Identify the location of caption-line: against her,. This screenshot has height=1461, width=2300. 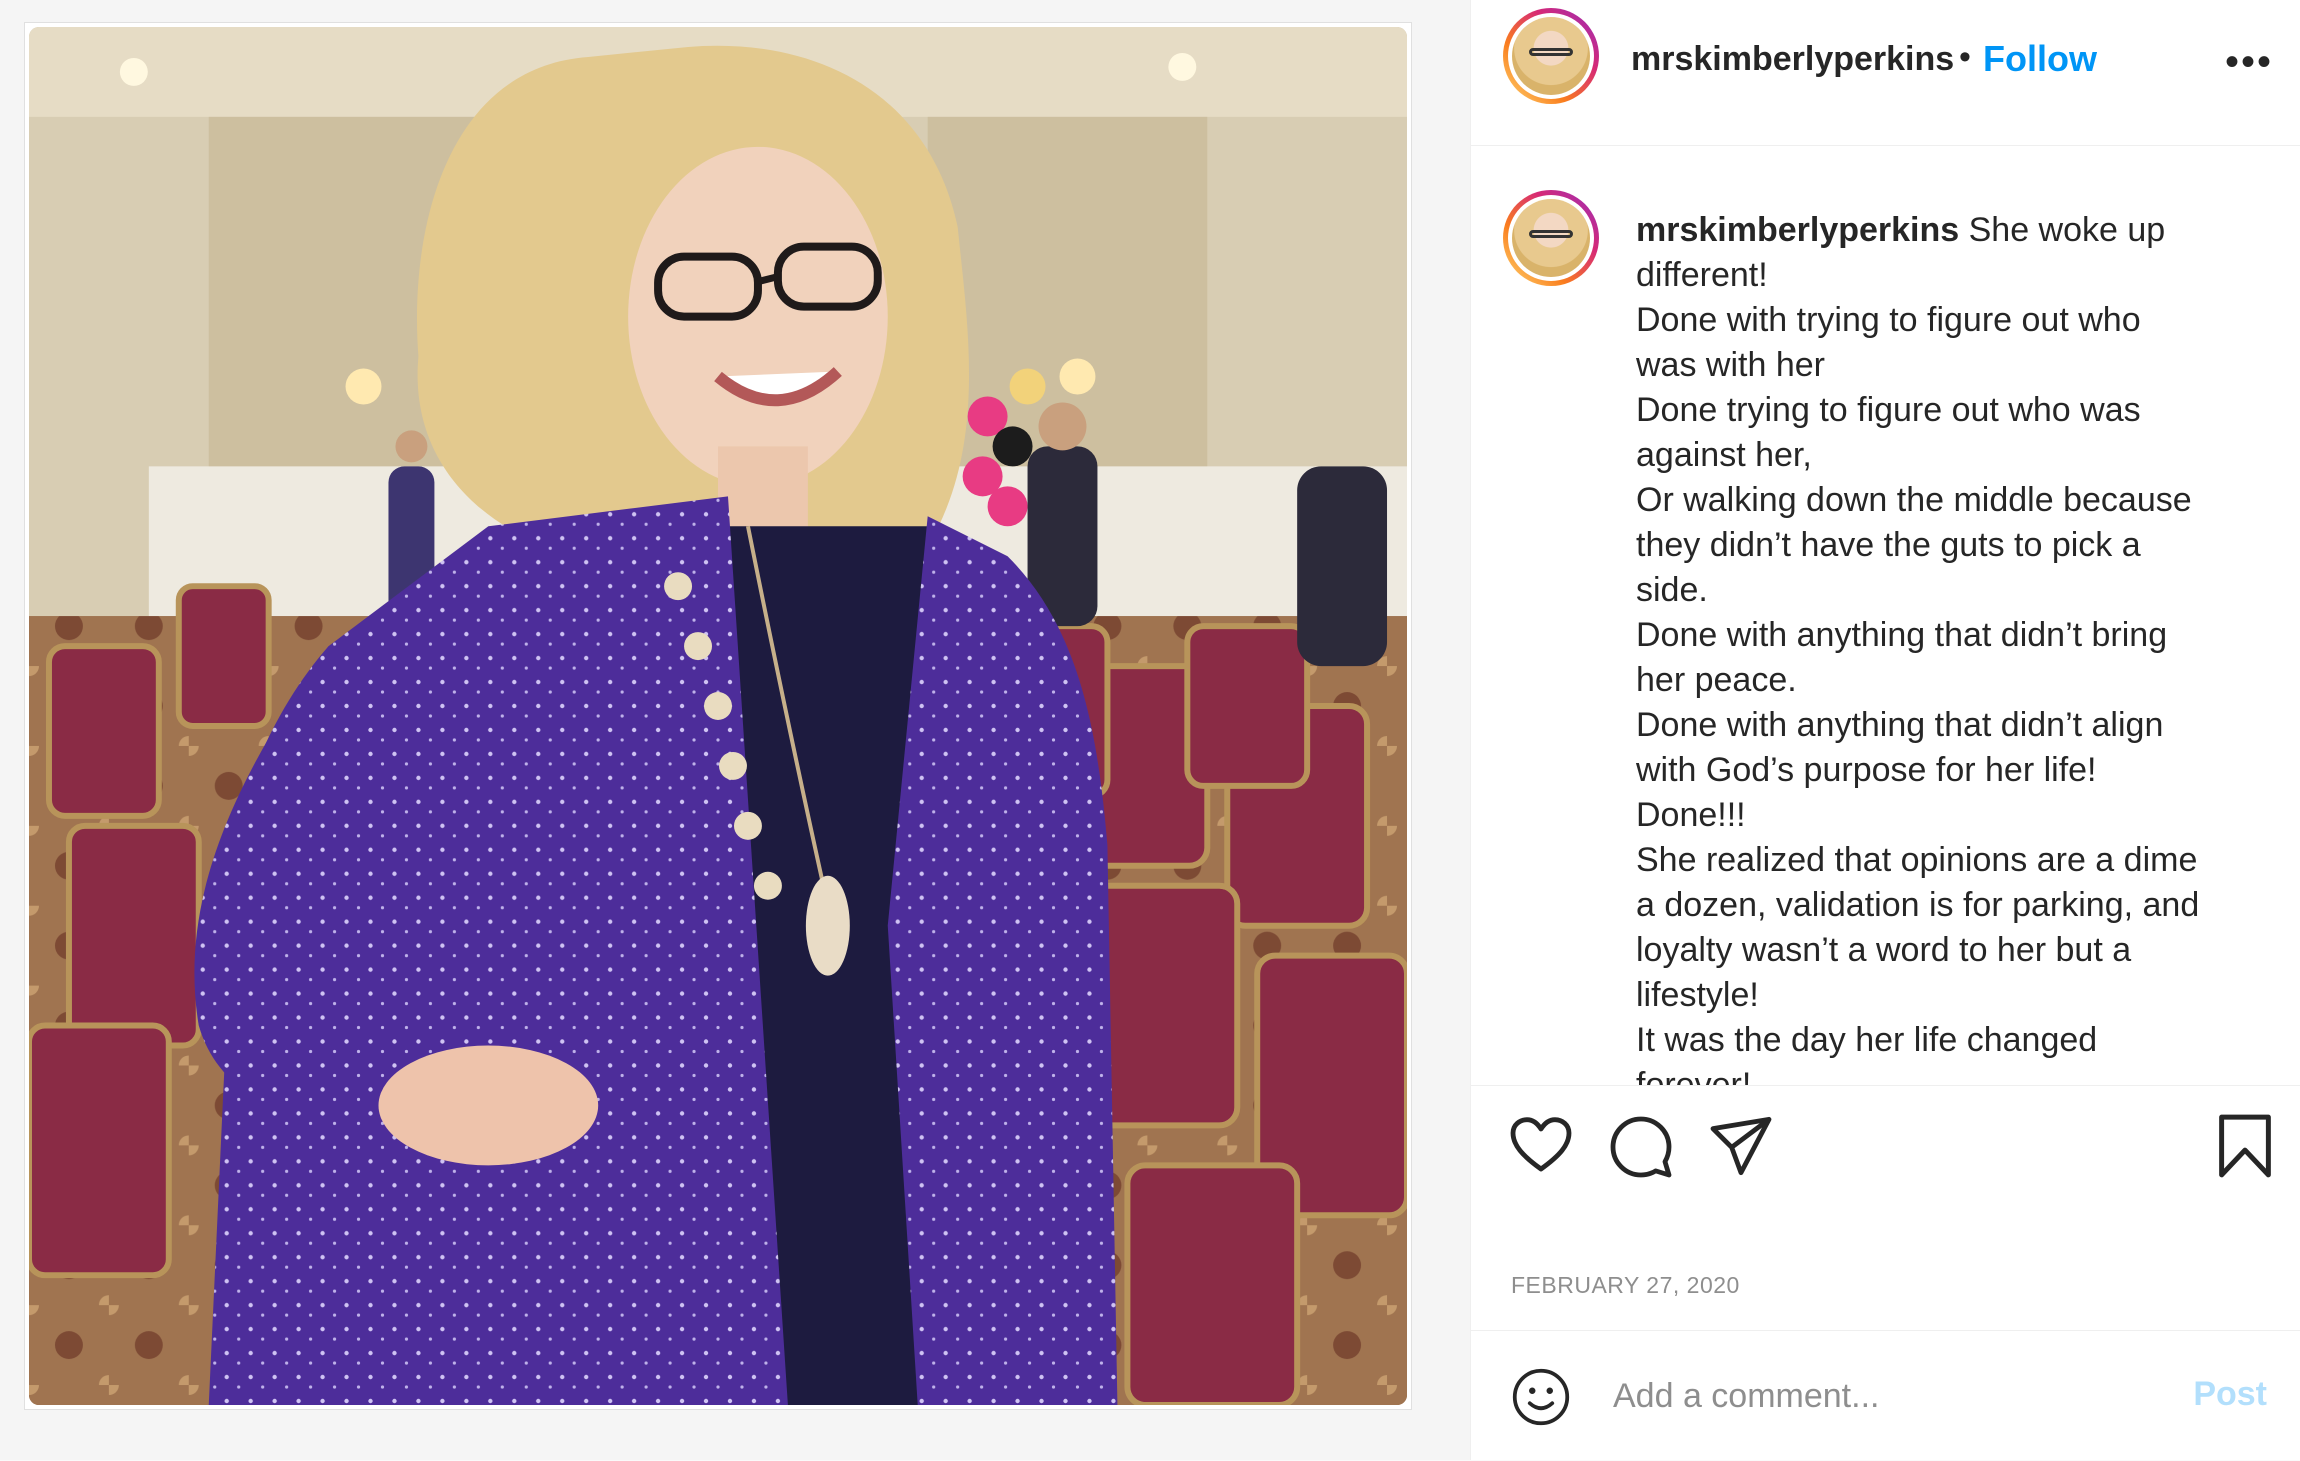
(1724, 455).